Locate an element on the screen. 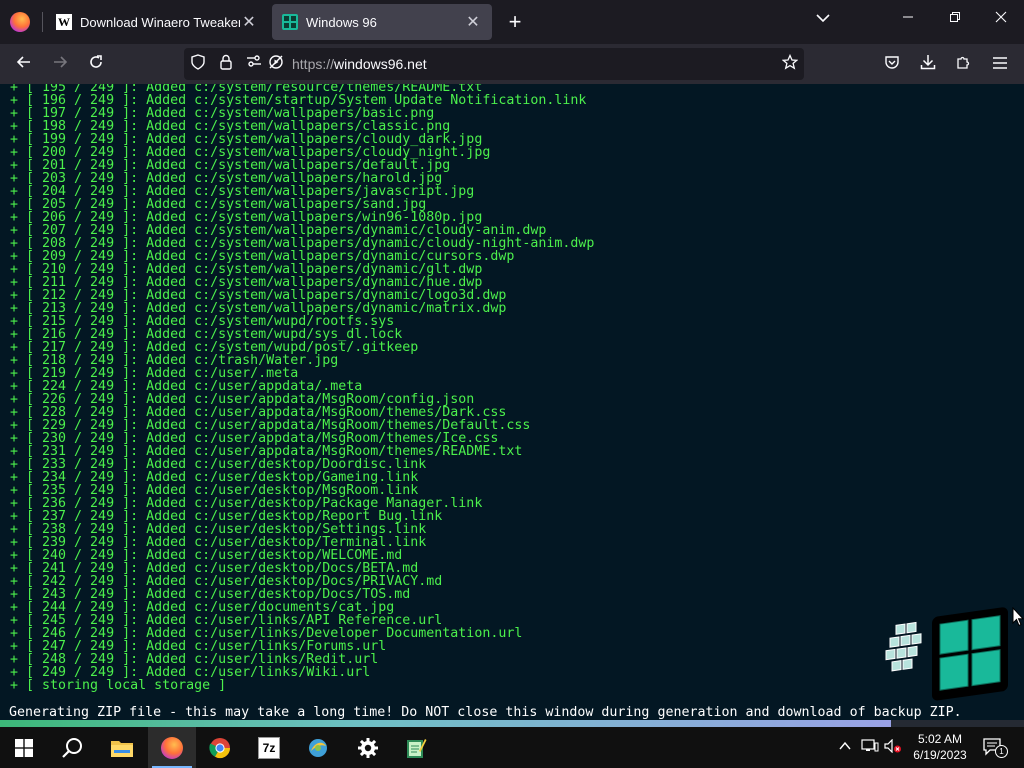 This screenshot has width=1024, height=768. forward-arrow-icon is located at coordinates (60, 64).